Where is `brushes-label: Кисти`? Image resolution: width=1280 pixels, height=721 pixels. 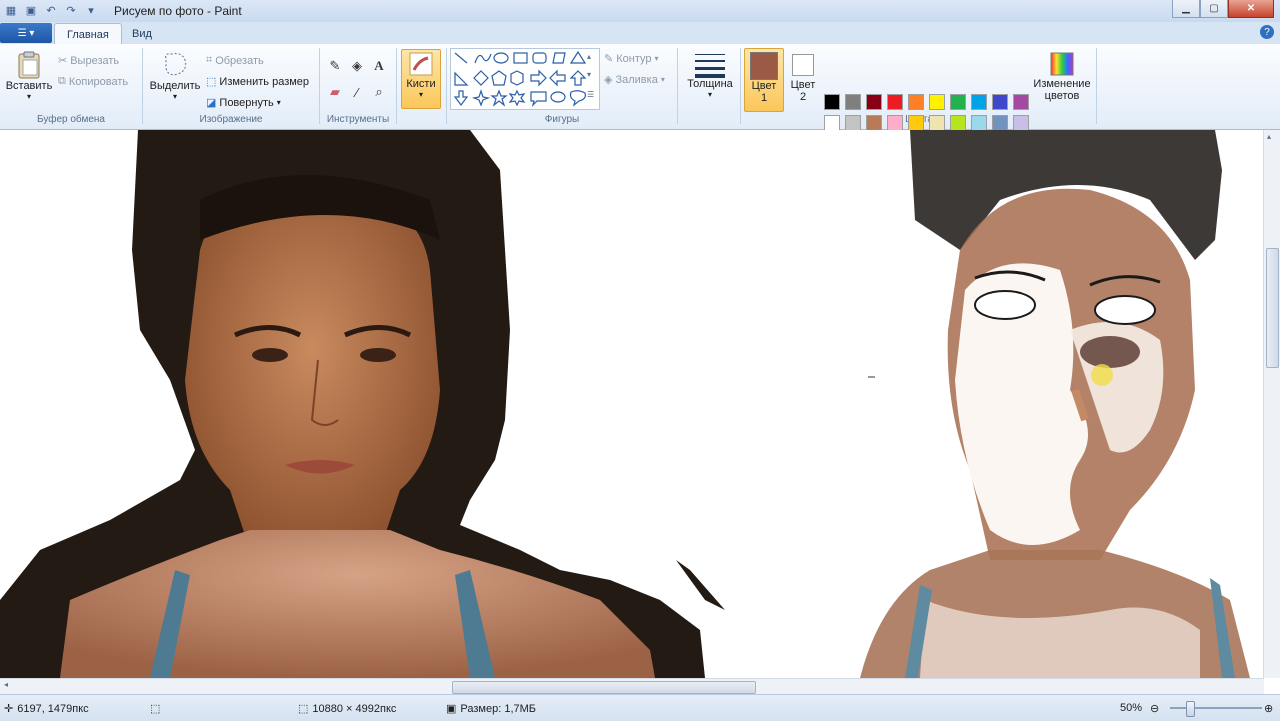
brushes-label: Кисти is located at coordinates (421, 84).